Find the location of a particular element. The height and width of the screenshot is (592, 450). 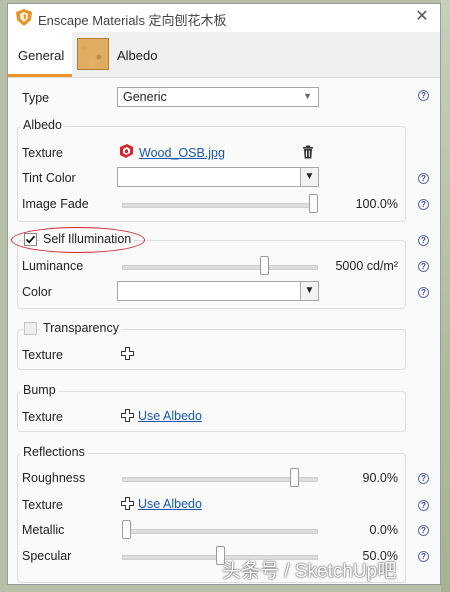

title-bar: Enscape Materials 定向刨花木板 ✕ is located at coordinates (224, 18).